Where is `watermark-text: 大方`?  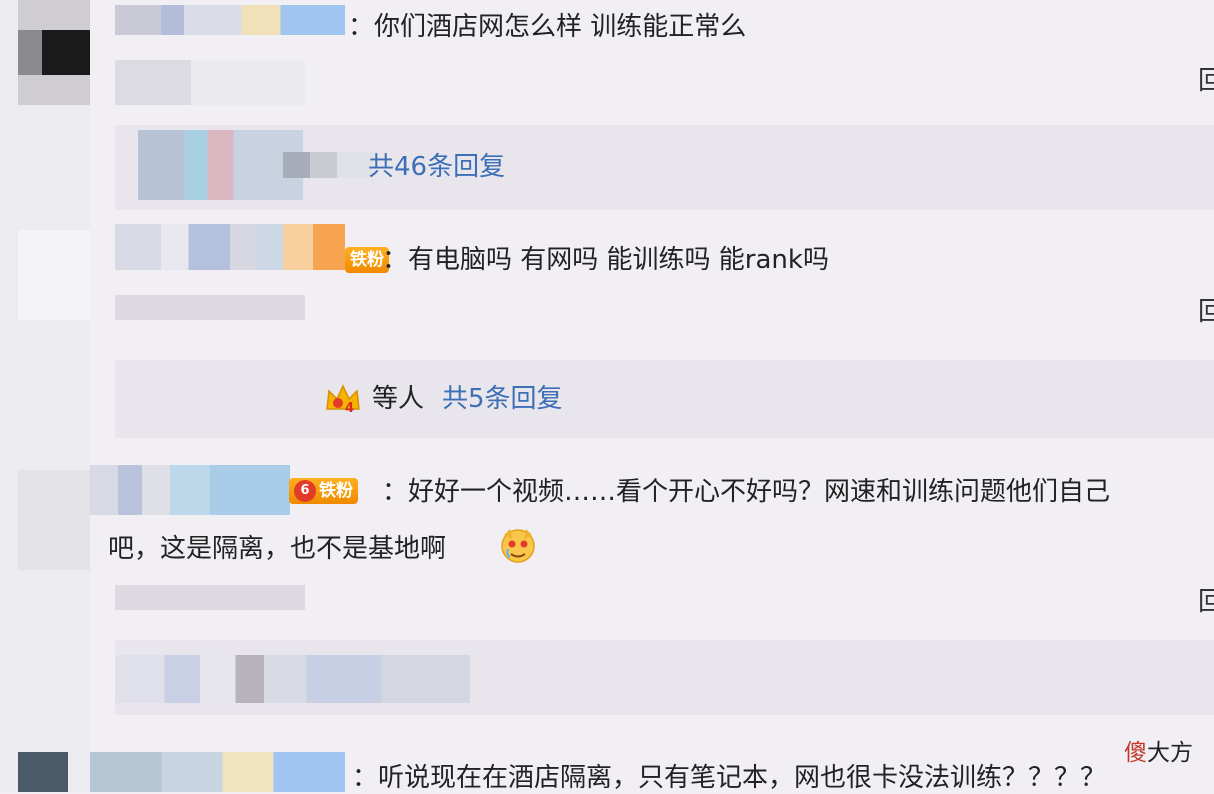
watermark-text: 大方 is located at coordinates (1170, 753).